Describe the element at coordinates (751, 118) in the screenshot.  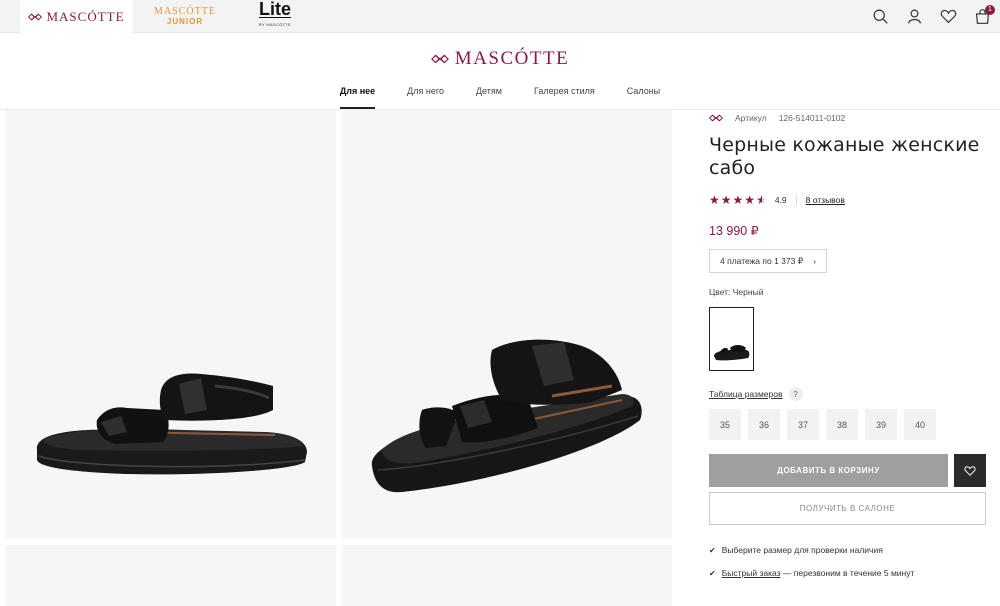
I see `article-label: Артикул` at that location.